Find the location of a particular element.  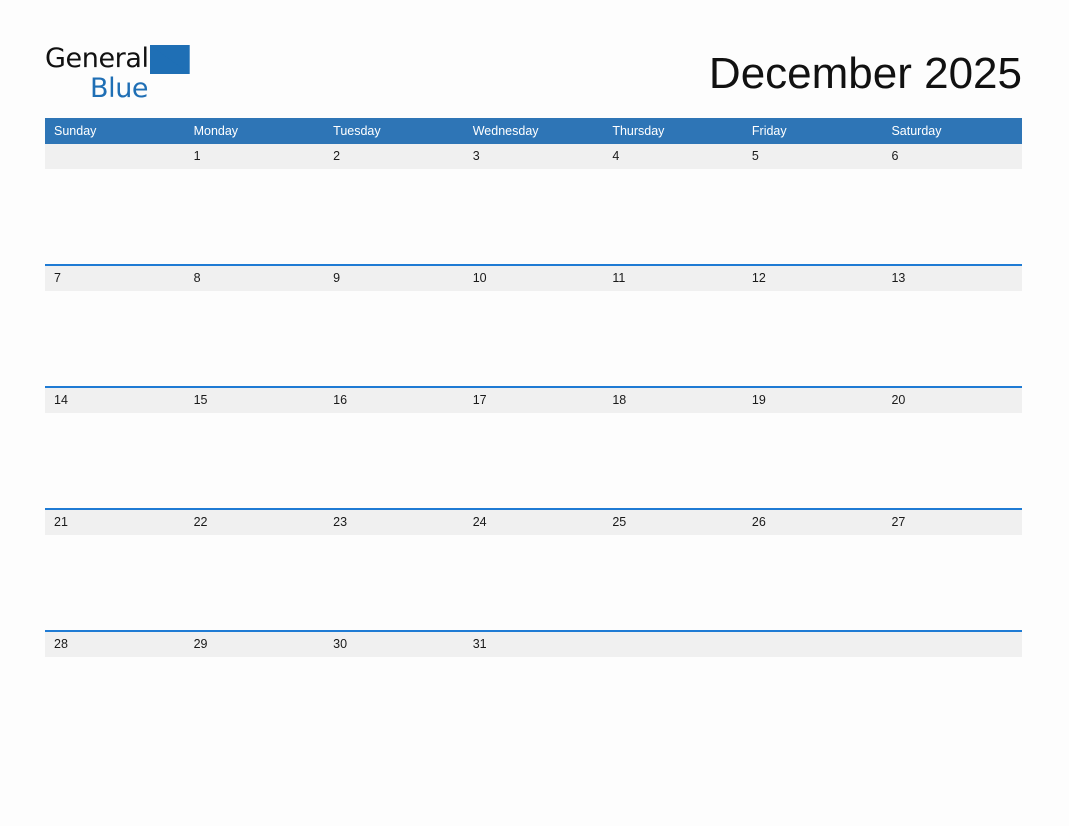

calendar-week-row: 14 15 16 17 18 19 20 is located at coordinates (533, 447).